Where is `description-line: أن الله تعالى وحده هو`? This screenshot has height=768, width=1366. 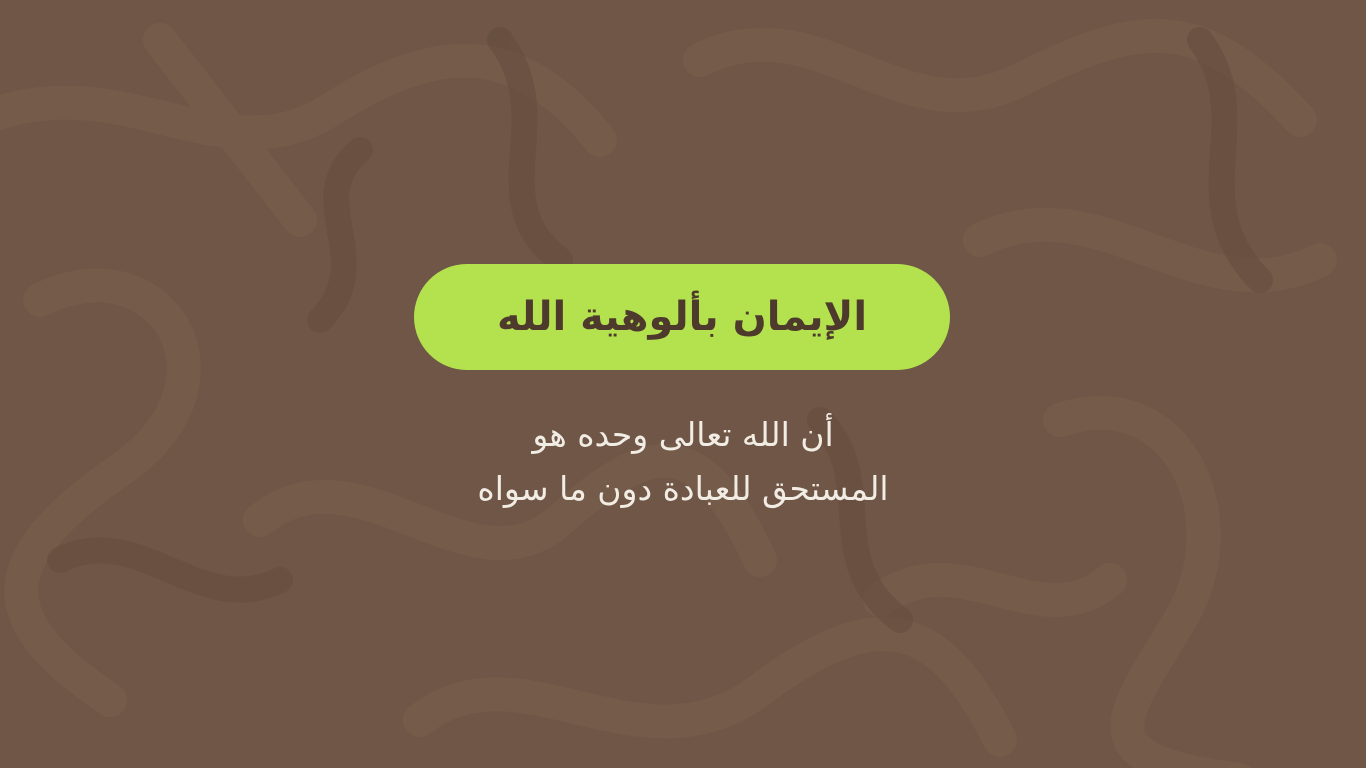
description-line: أن الله تعالى وحده هو is located at coordinates (683, 434).